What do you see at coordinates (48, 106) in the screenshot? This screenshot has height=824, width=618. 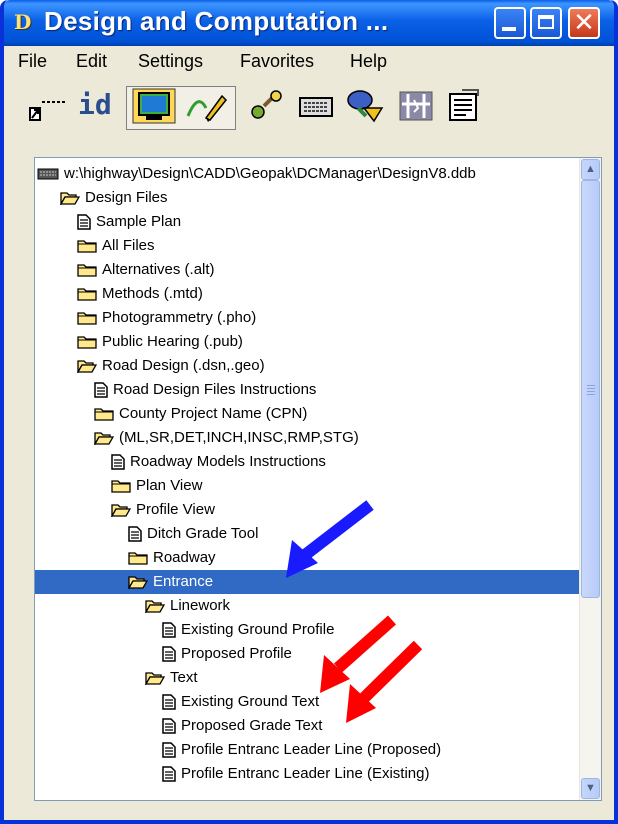 I see `key-in-icon` at bounding box center [48, 106].